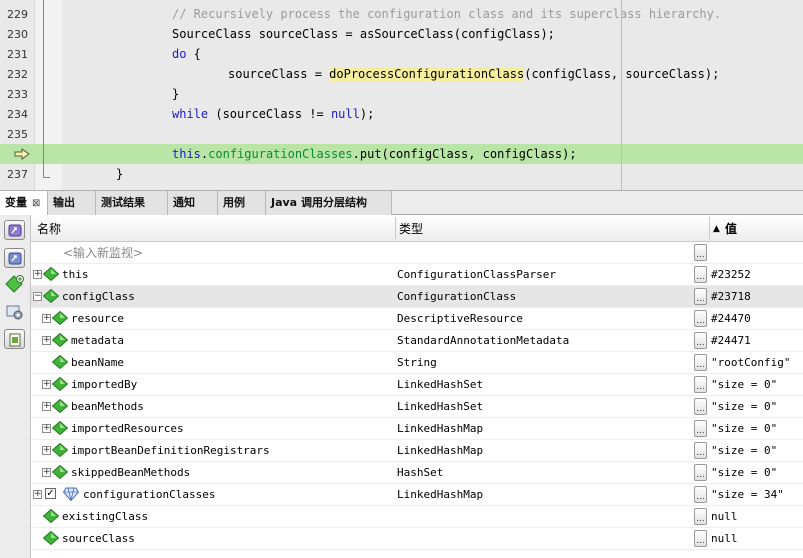  Describe the element at coordinates (417, 385) in the screenshot. I see `table-row: + importedBy LinkedHashSet... "size = 0"` at that location.